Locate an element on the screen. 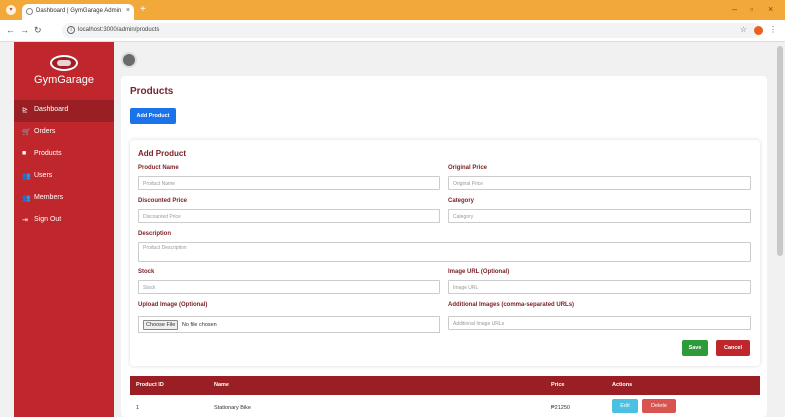 This screenshot has height=417, width=785. sidebar-item-label: Sign Out is located at coordinates (48, 219).